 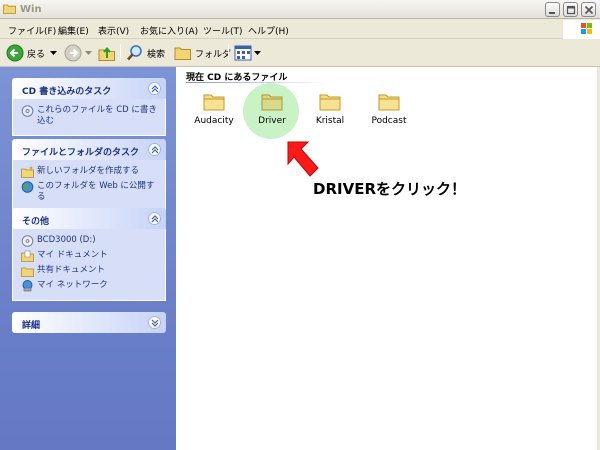 I want to click on title-bar: Win, so click(x=300, y=9).